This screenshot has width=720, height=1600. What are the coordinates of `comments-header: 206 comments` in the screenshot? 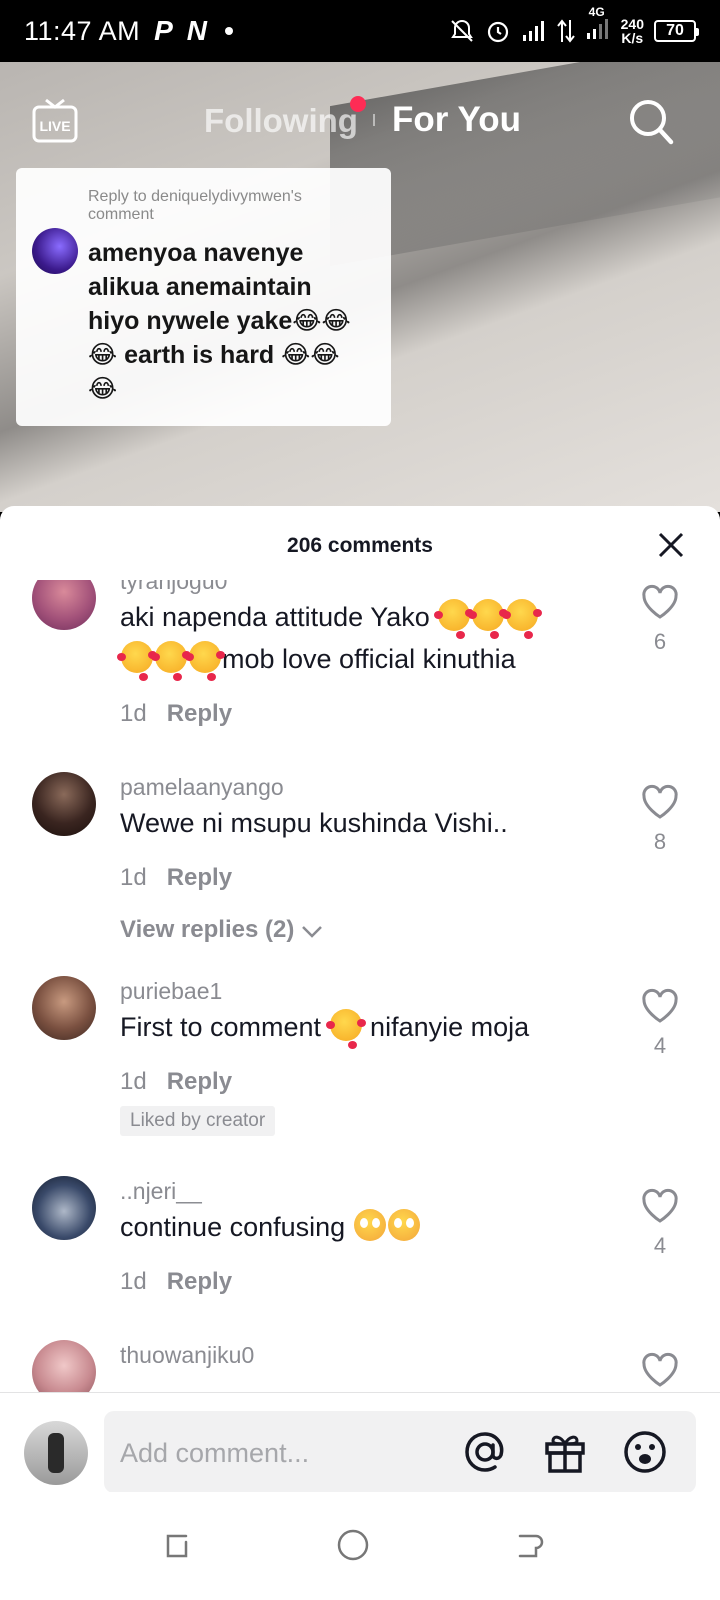 It's located at (360, 543).